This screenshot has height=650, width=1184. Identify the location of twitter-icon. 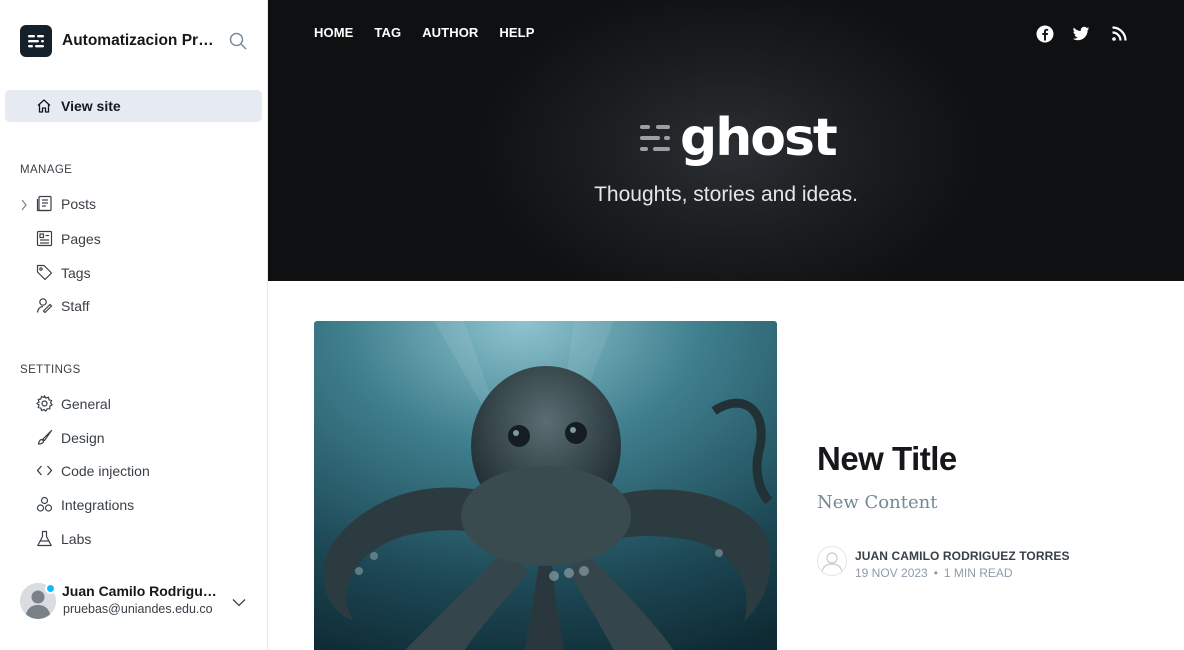
(1081, 34).